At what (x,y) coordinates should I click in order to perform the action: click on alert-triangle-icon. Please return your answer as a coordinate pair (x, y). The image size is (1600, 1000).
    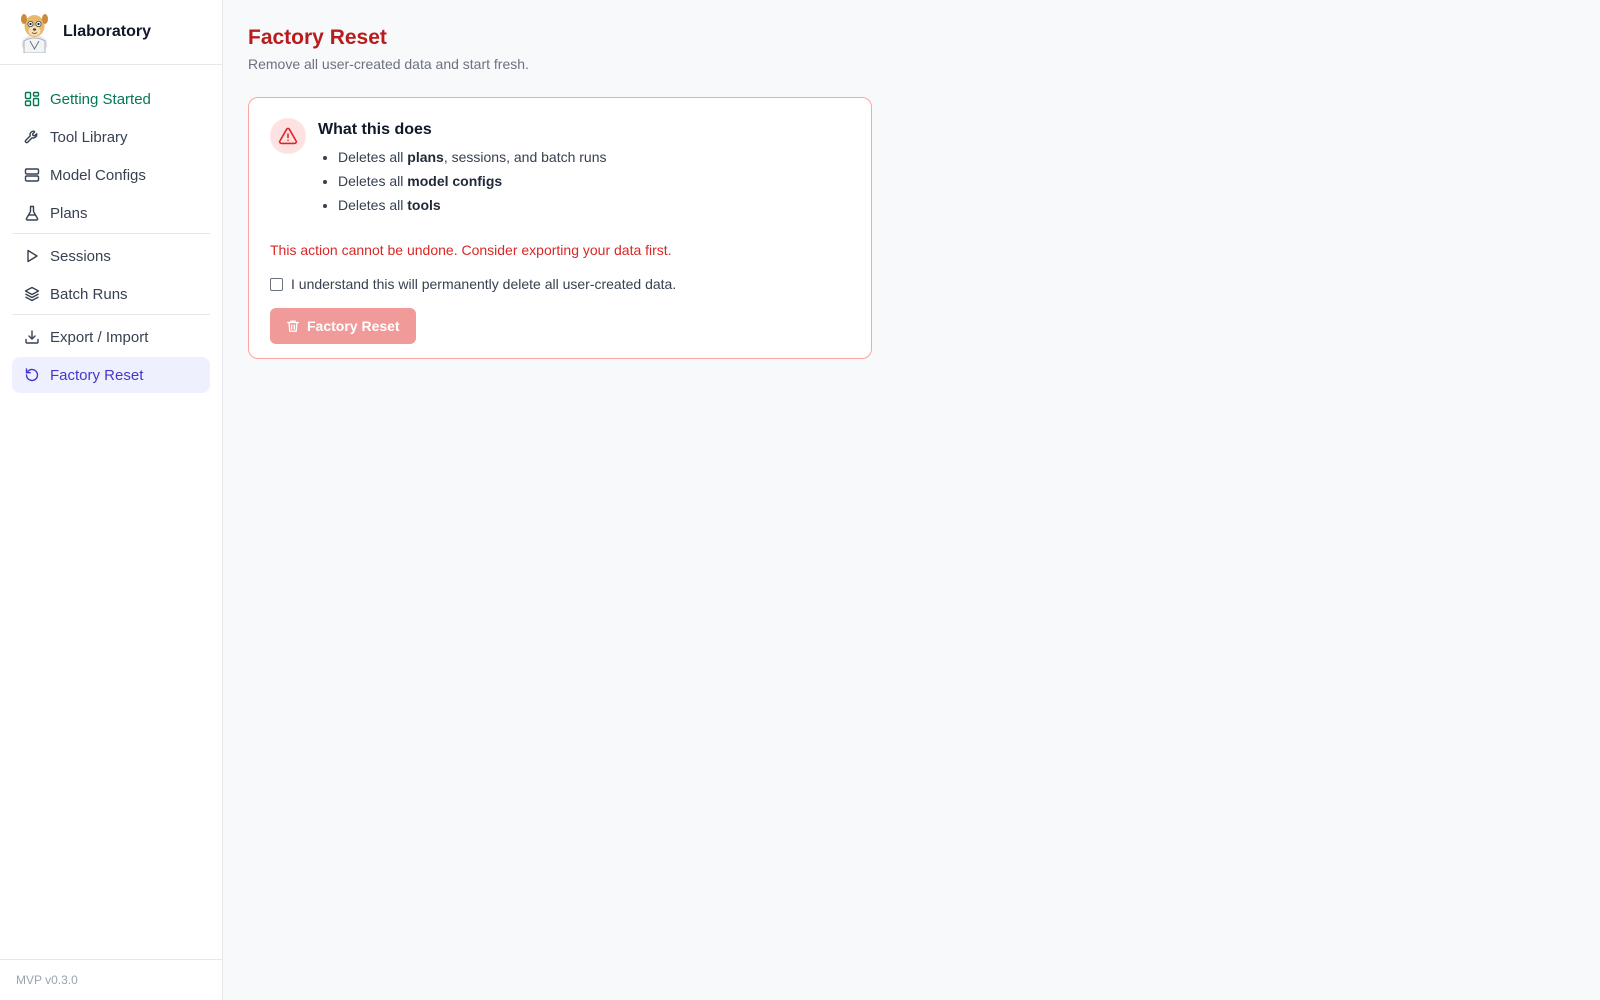
    Looking at the image, I should click on (288, 136).